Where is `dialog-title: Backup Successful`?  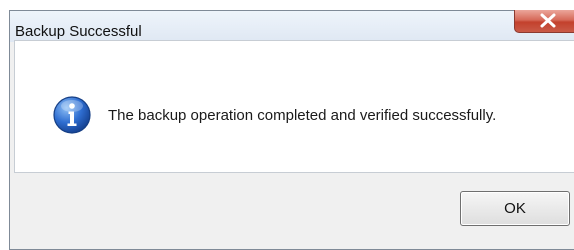 dialog-title: Backup Successful is located at coordinates (78, 31).